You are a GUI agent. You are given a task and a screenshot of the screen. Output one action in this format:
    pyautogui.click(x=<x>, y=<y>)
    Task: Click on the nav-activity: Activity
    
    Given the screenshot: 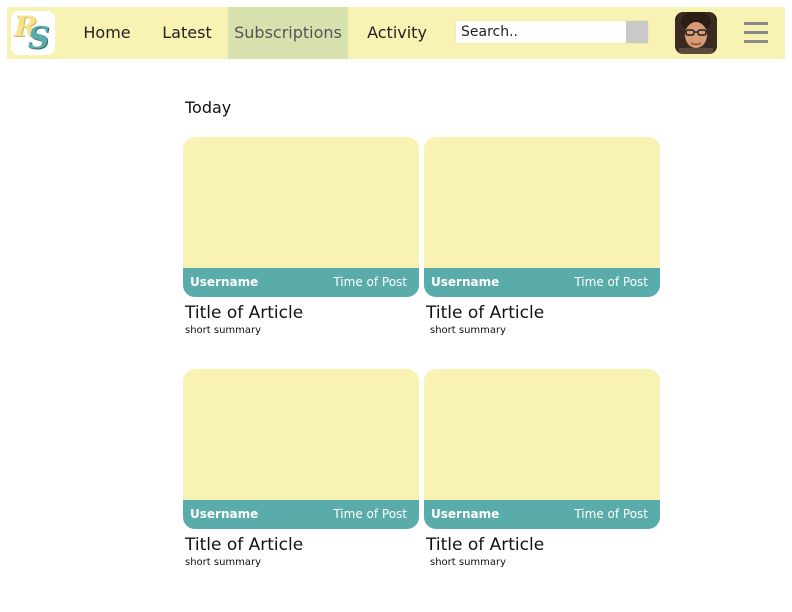 What is the action you would take?
    pyautogui.click(x=397, y=33)
    